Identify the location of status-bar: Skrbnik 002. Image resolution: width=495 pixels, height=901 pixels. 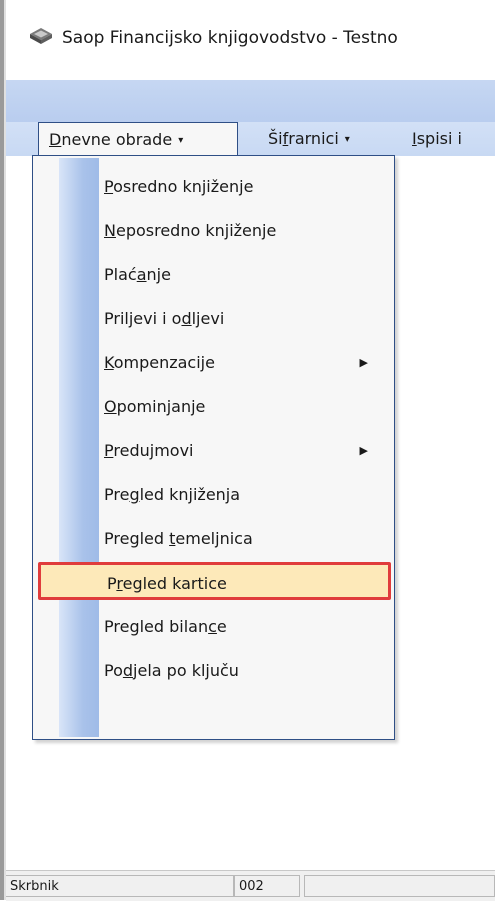
(250, 885).